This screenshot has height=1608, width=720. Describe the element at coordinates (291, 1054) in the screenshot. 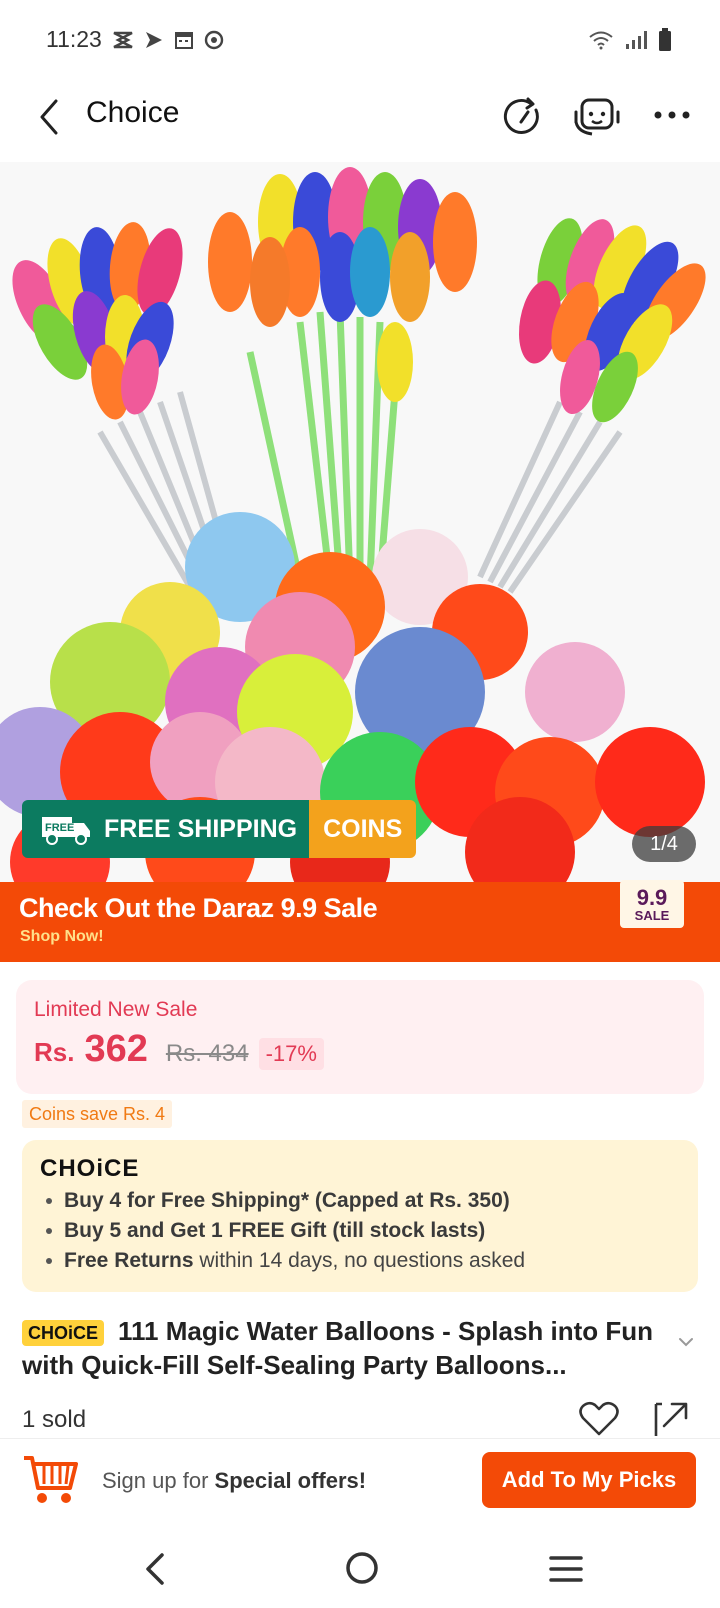

I see `discount-badge: -17%` at that location.